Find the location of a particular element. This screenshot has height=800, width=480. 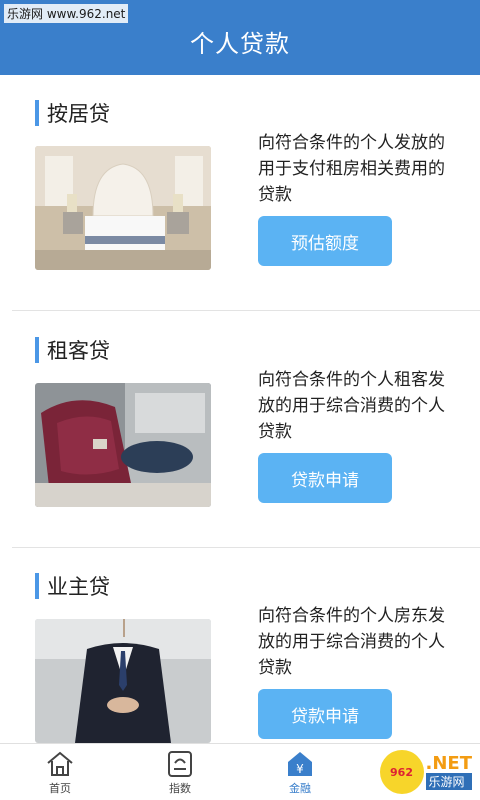

section-label: 租客贷 is located at coordinates (78, 351).